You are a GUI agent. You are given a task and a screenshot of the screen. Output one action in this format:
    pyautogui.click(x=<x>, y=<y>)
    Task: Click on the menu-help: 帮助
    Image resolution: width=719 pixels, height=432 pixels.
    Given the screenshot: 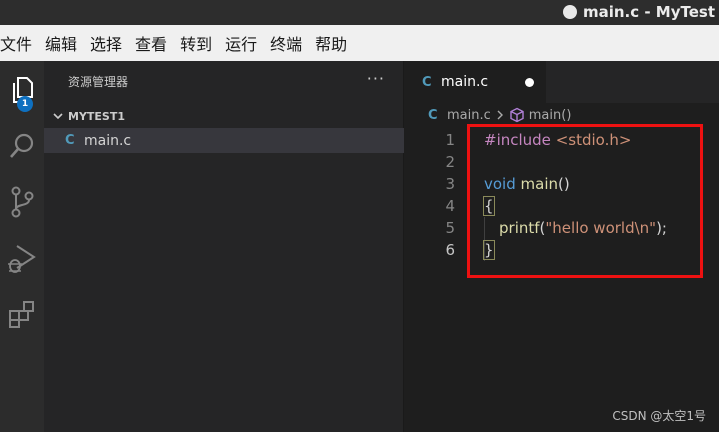 What is the action you would take?
    pyautogui.click(x=331, y=43)
    